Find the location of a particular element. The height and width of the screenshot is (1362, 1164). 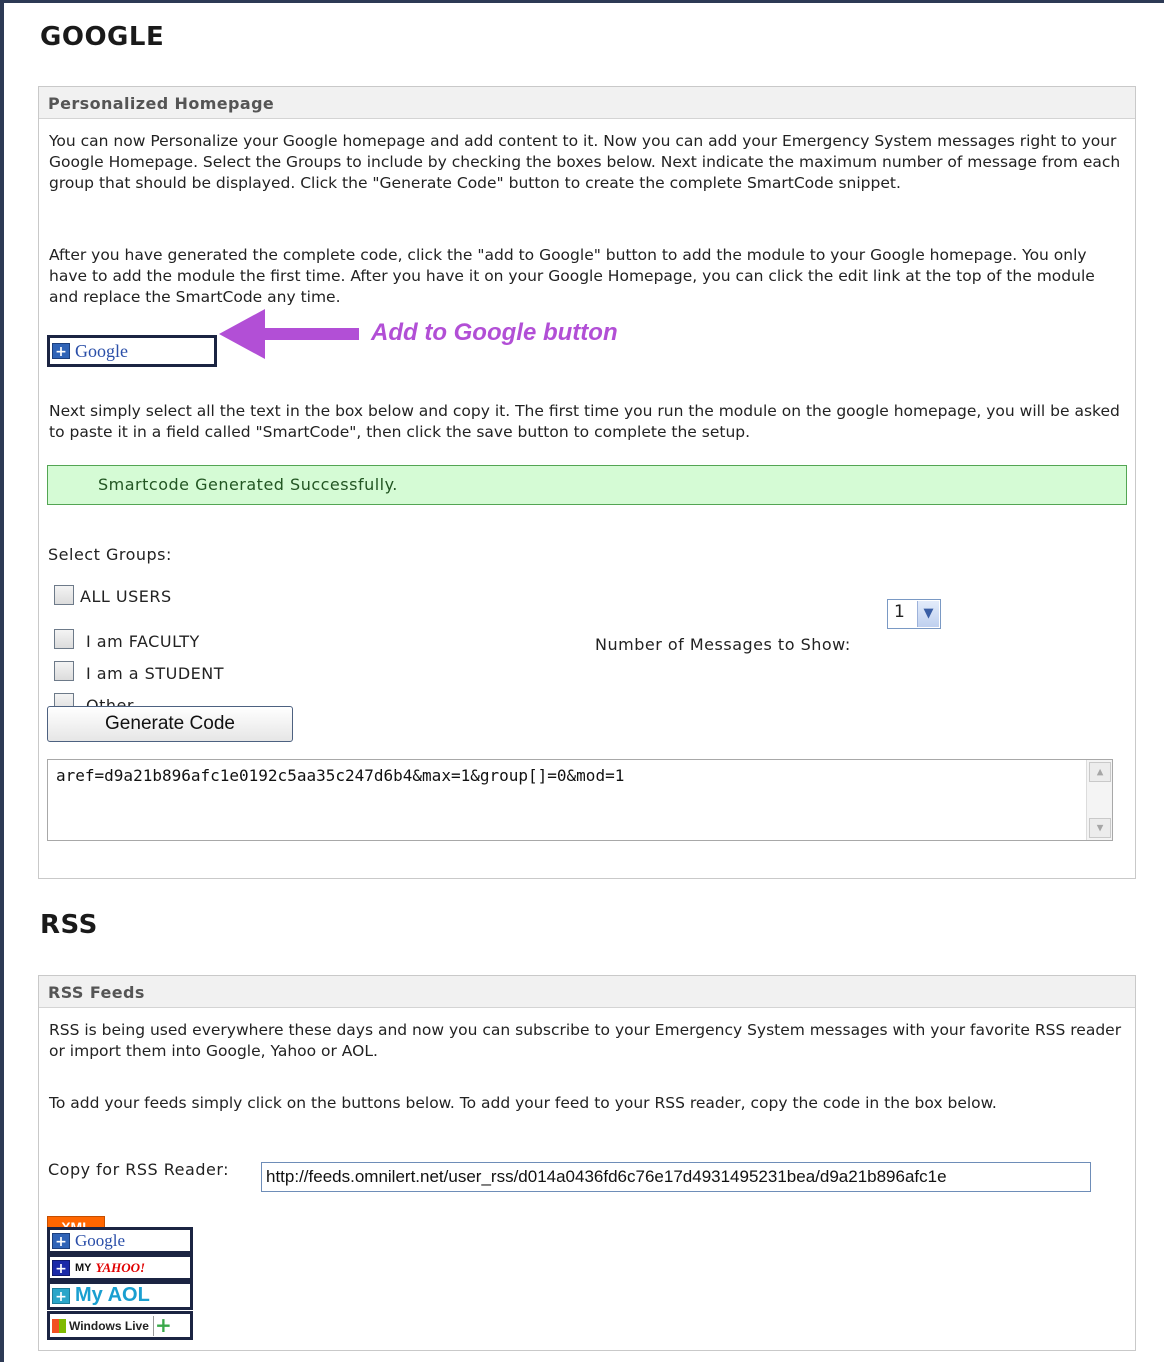

select-groups-label: Select Groups: is located at coordinates (110, 554).